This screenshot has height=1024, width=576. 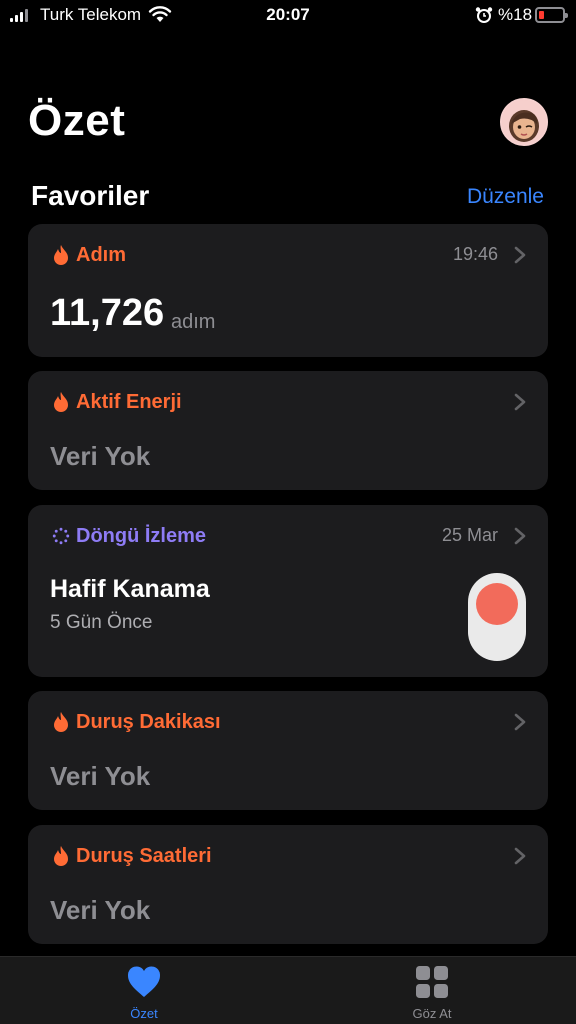 What do you see at coordinates (288, 884) in the screenshot?
I see `stand-hours-card: Duruş Saatleri Veri Yok` at bounding box center [288, 884].